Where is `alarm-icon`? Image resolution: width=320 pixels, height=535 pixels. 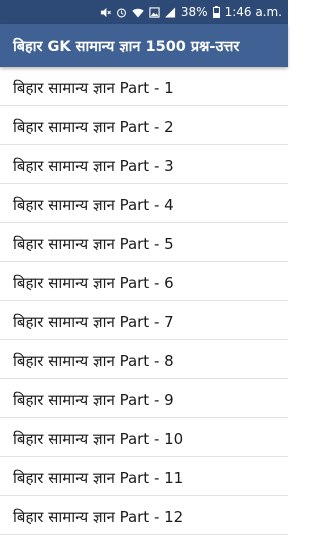 alarm-icon is located at coordinates (121, 12).